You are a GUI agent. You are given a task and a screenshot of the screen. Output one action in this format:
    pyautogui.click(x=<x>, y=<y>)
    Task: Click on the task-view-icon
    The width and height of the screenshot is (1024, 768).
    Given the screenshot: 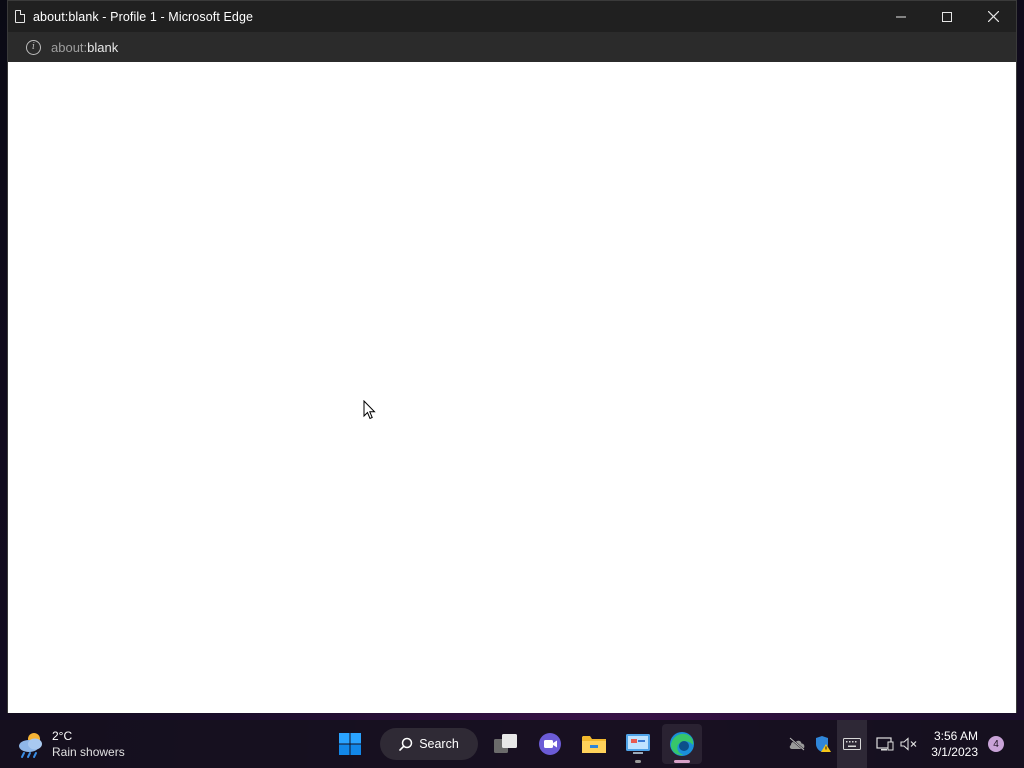 What is the action you would take?
    pyautogui.click(x=505, y=743)
    